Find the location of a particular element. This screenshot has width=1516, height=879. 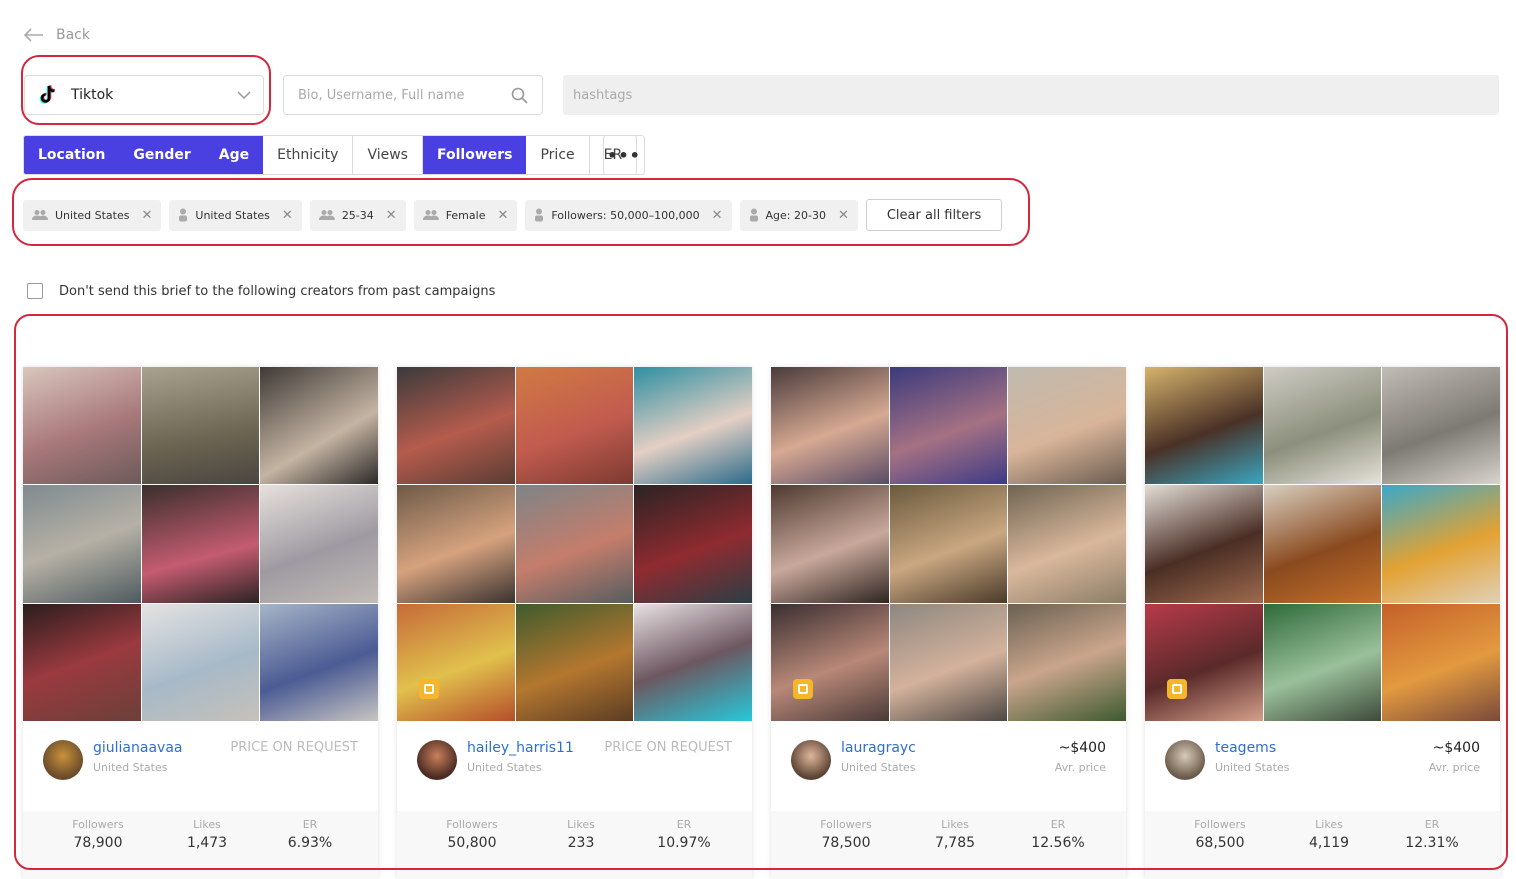

back-label: Back is located at coordinates (73, 35).